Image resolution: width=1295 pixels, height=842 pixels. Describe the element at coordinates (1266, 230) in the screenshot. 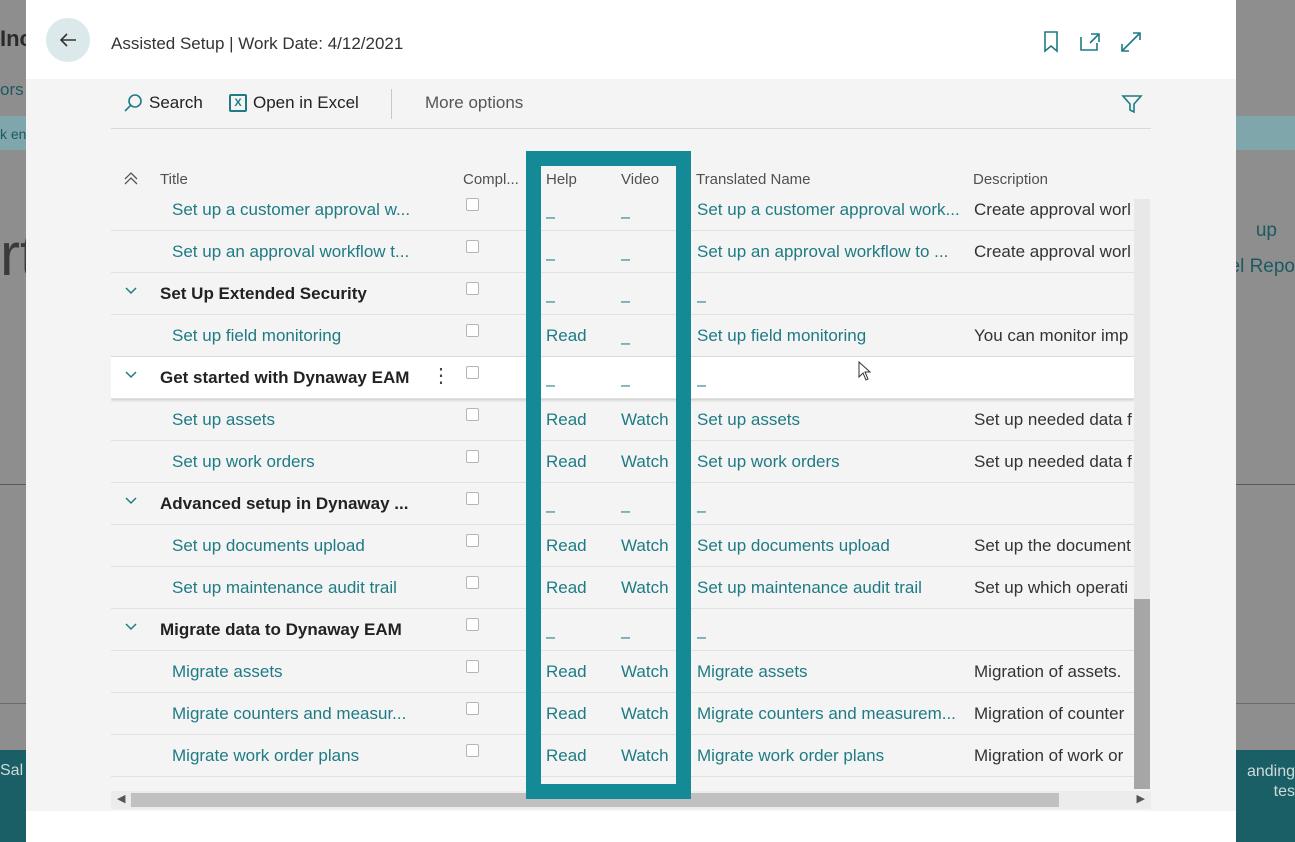

I see `background-link: up` at that location.